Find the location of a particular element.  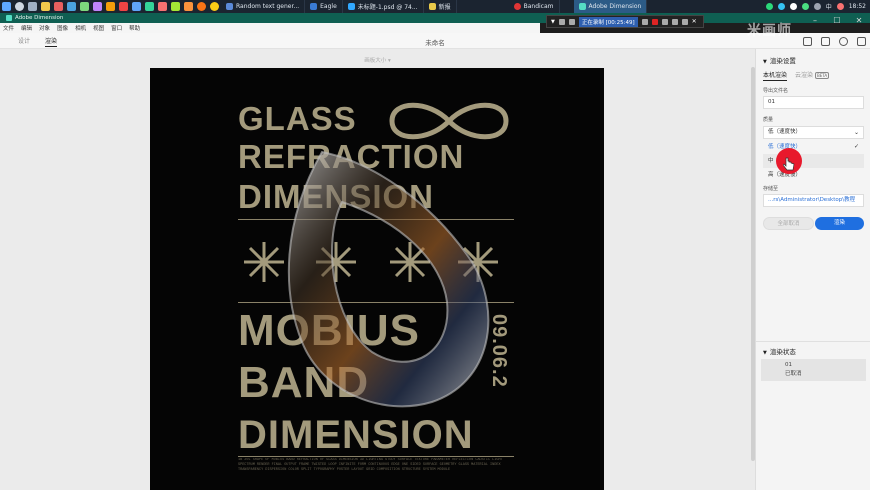

windows-start-icon is located at coordinates (6, 6).